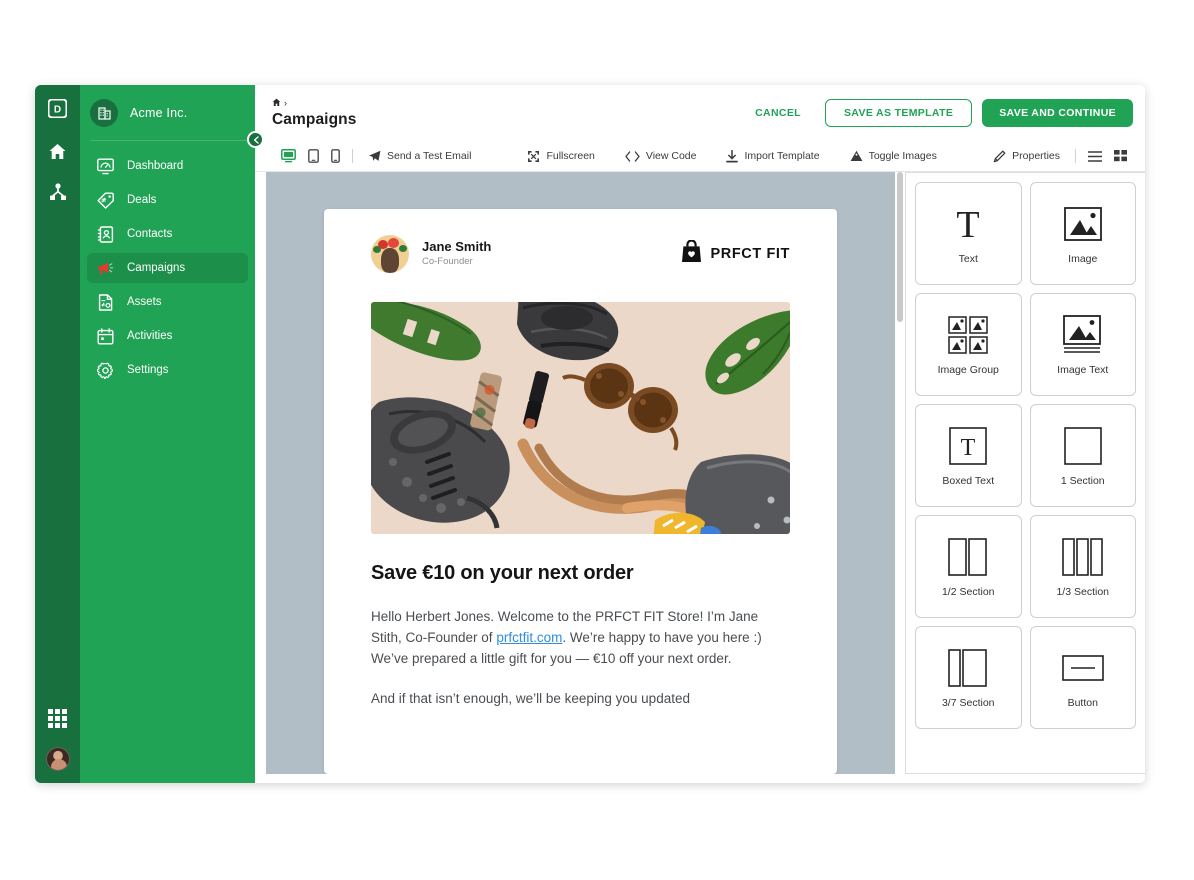  Describe the element at coordinates (1082, 455) in the screenshot. I see `block-1-section: 1 Section` at that location.